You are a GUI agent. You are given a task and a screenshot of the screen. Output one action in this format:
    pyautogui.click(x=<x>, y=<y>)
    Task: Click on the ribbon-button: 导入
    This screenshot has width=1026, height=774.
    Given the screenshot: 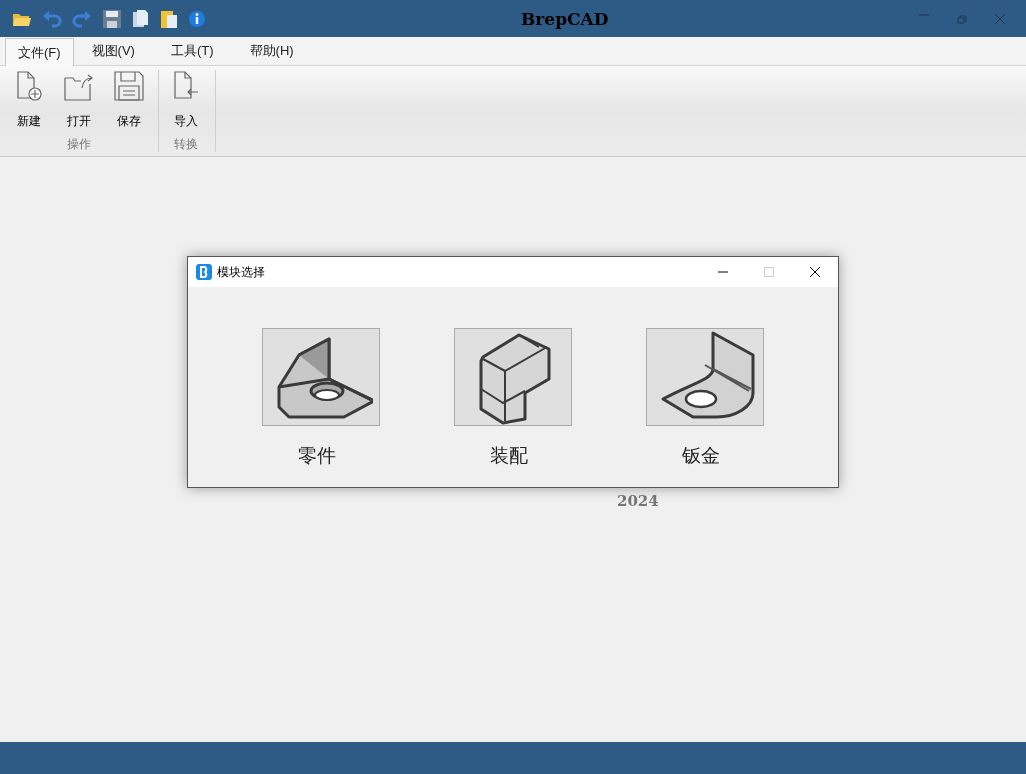 What is the action you would take?
    pyautogui.click(x=186, y=101)
    